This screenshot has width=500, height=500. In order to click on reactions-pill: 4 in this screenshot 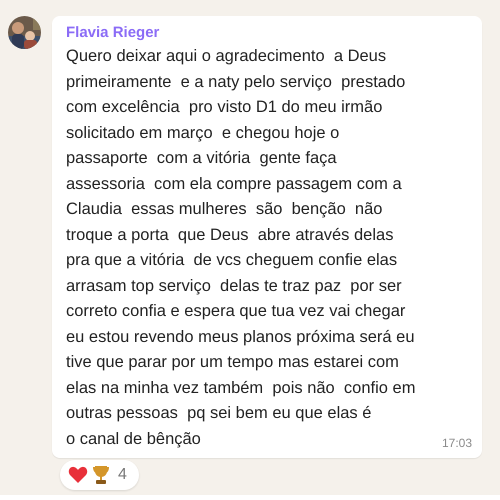, I will do `click(99, 475)`.